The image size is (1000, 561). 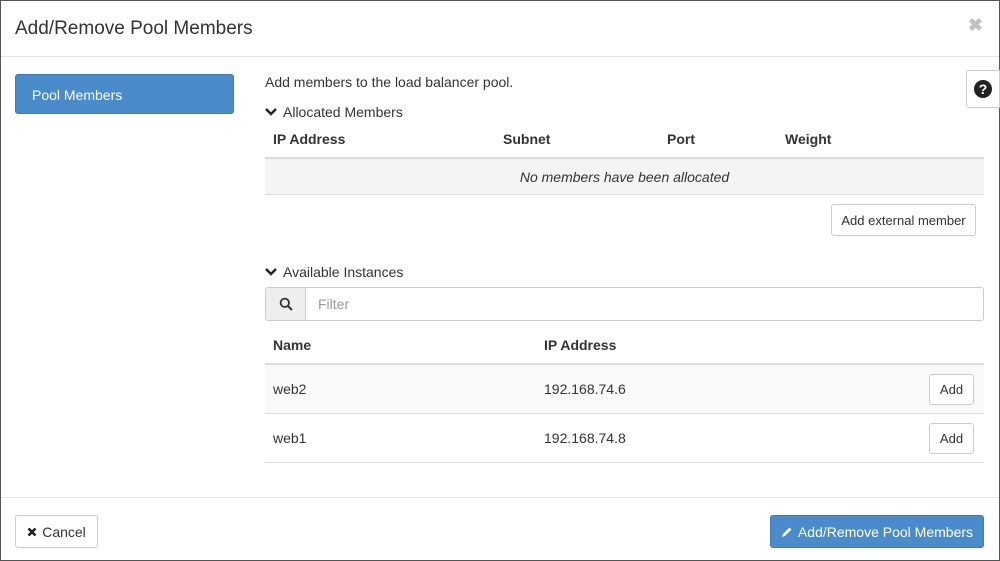 I want to click on cancel-label: Cancel, so click(x=64, y=531).